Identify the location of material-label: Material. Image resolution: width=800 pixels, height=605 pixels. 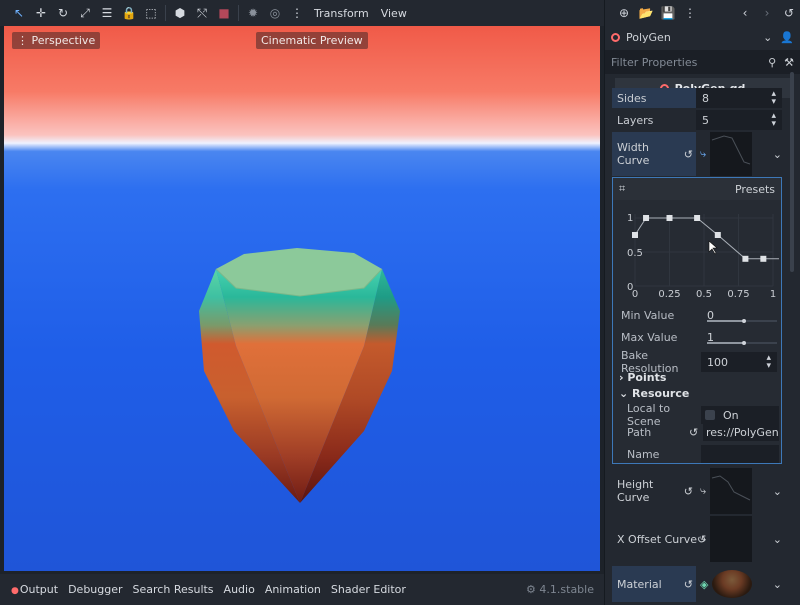
(639, 584).